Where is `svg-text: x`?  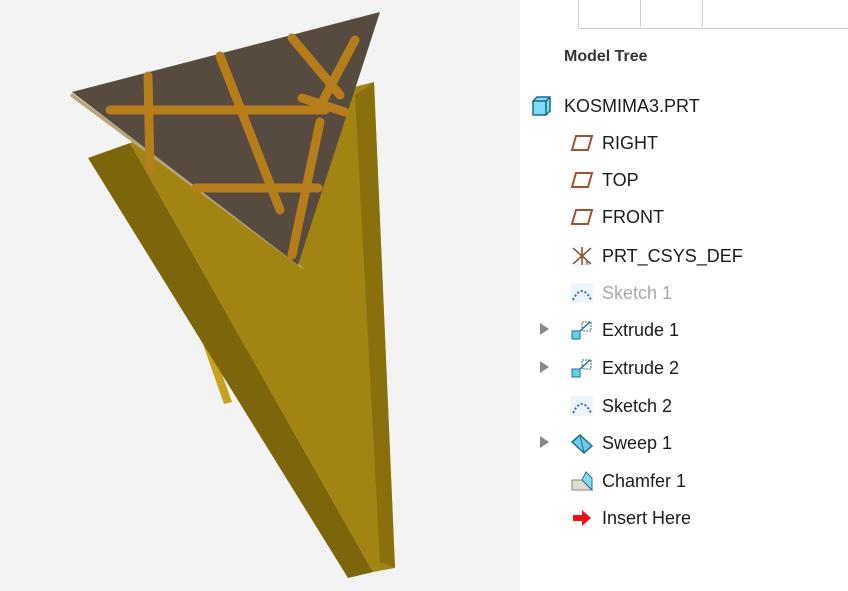
svg-text: x is located at coordinates (587, 263).